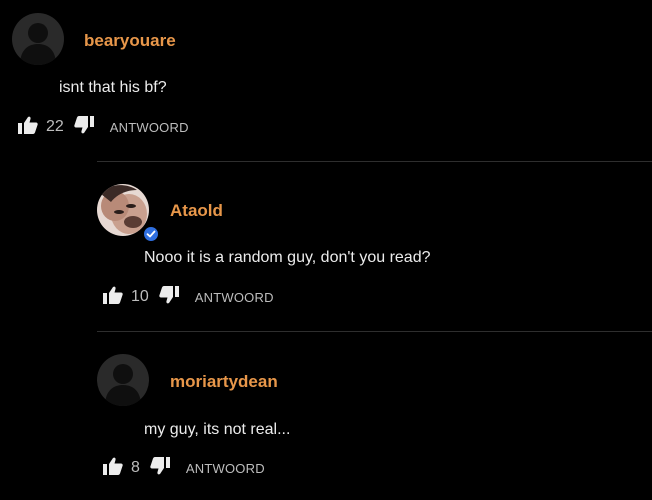 The image size is (652, 500). What do you see at coordinates (130, 41) in the screenshot?
I see `comment-username: bearyouare` at bounding box center [130, 41].